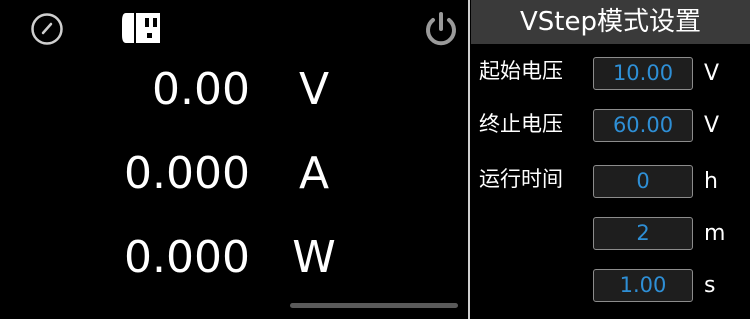  Describe the element at coordinates (712, 125) in the screenshot. I see `end-voltage-unit: V` at that location.